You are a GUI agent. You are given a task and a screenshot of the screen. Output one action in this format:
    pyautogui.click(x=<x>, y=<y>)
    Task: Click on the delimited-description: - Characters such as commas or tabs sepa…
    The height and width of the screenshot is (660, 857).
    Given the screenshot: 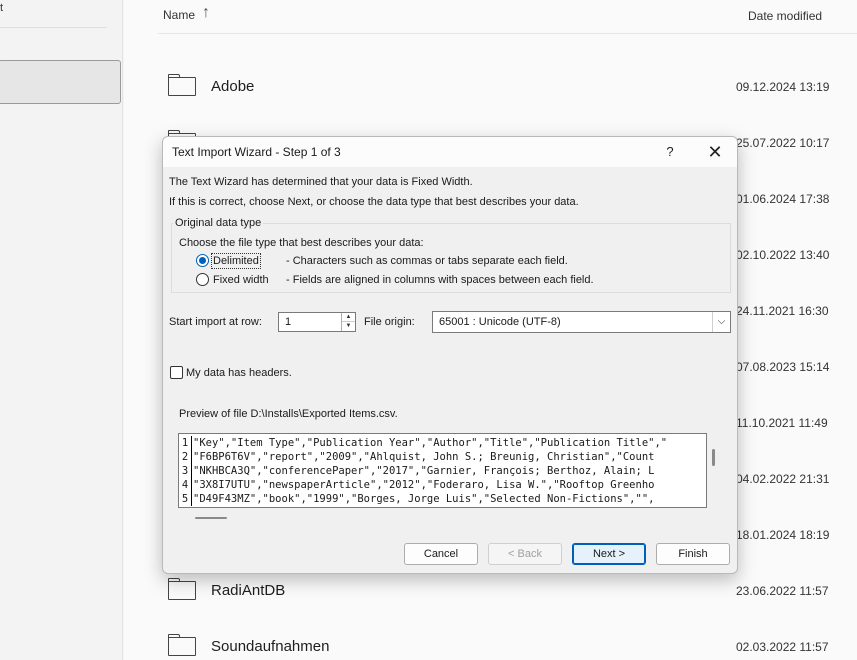 What is the action you would take?
    pyautogui.click(x=427, y=261)
    